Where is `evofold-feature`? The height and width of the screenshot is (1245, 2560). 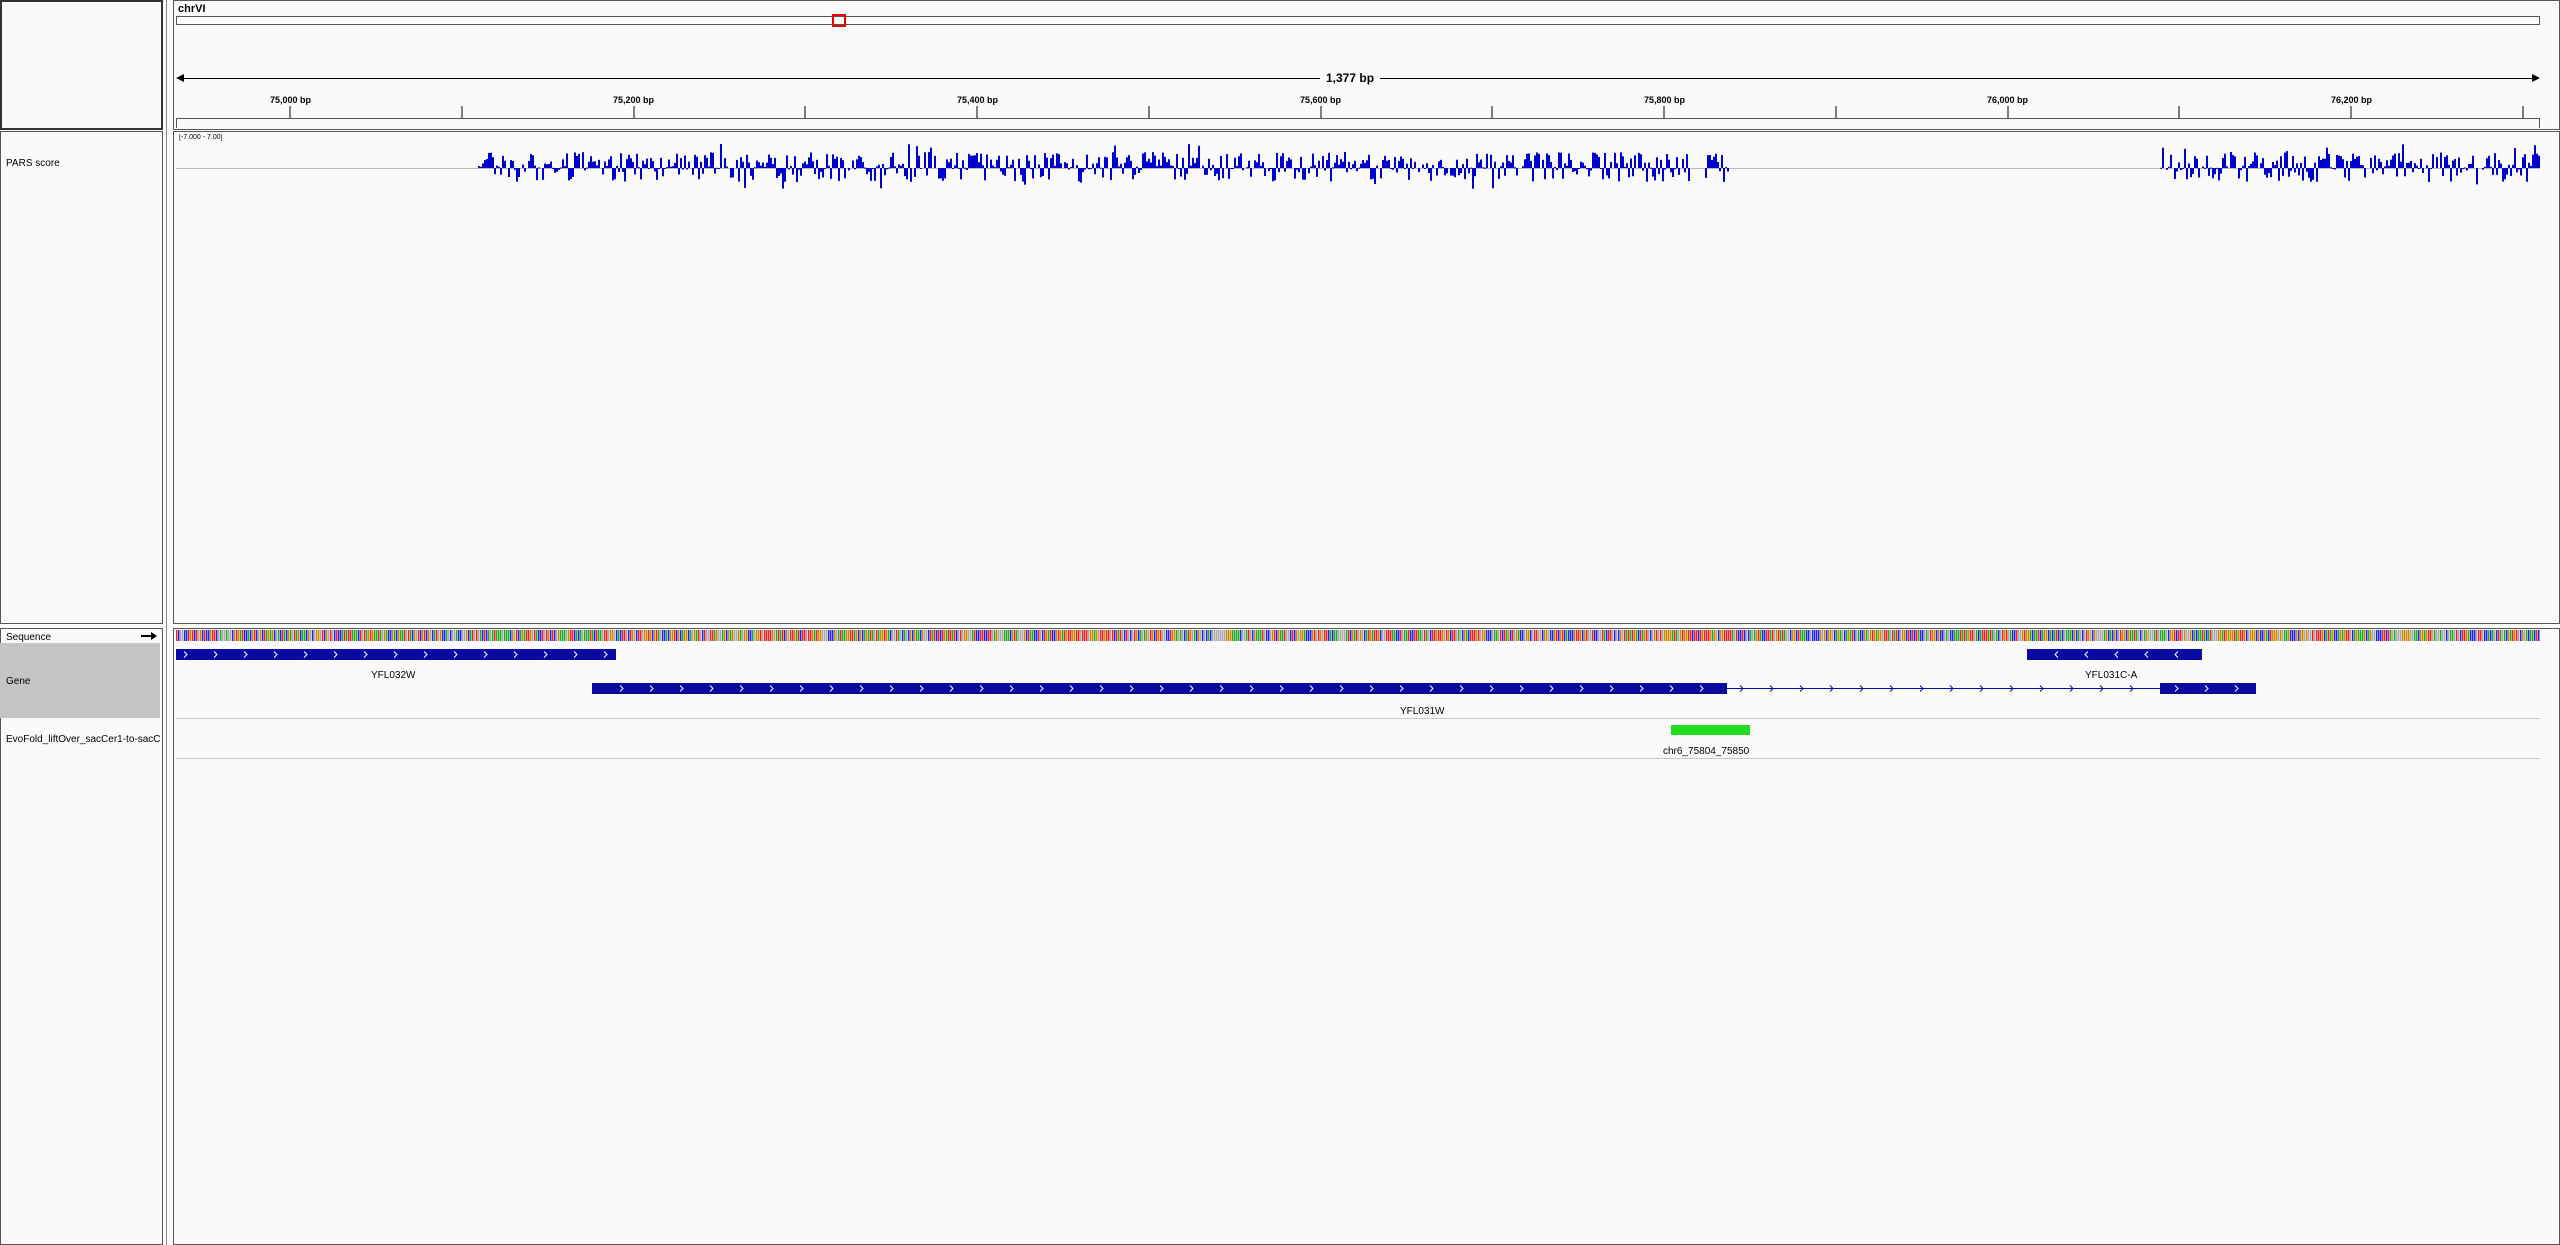 evofold-feature is located at coordinates (1710, 730).